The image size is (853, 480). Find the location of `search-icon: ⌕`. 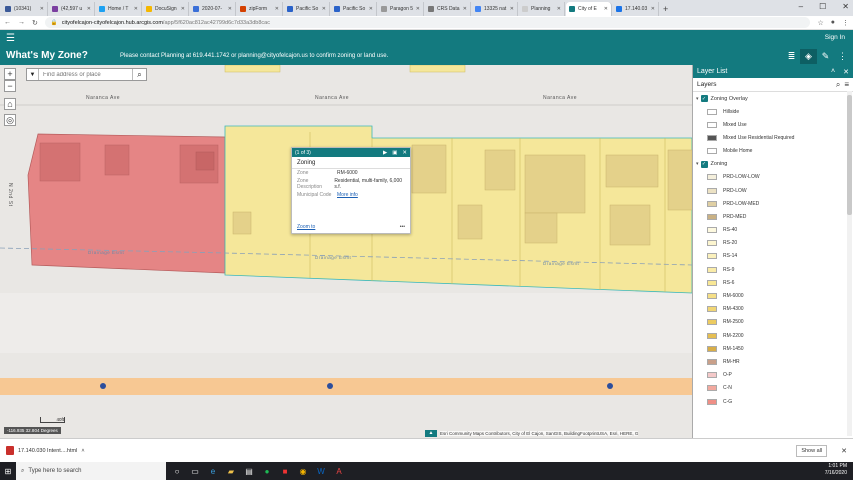

search-icon: ⌕ is located at coordinates (139, 74).